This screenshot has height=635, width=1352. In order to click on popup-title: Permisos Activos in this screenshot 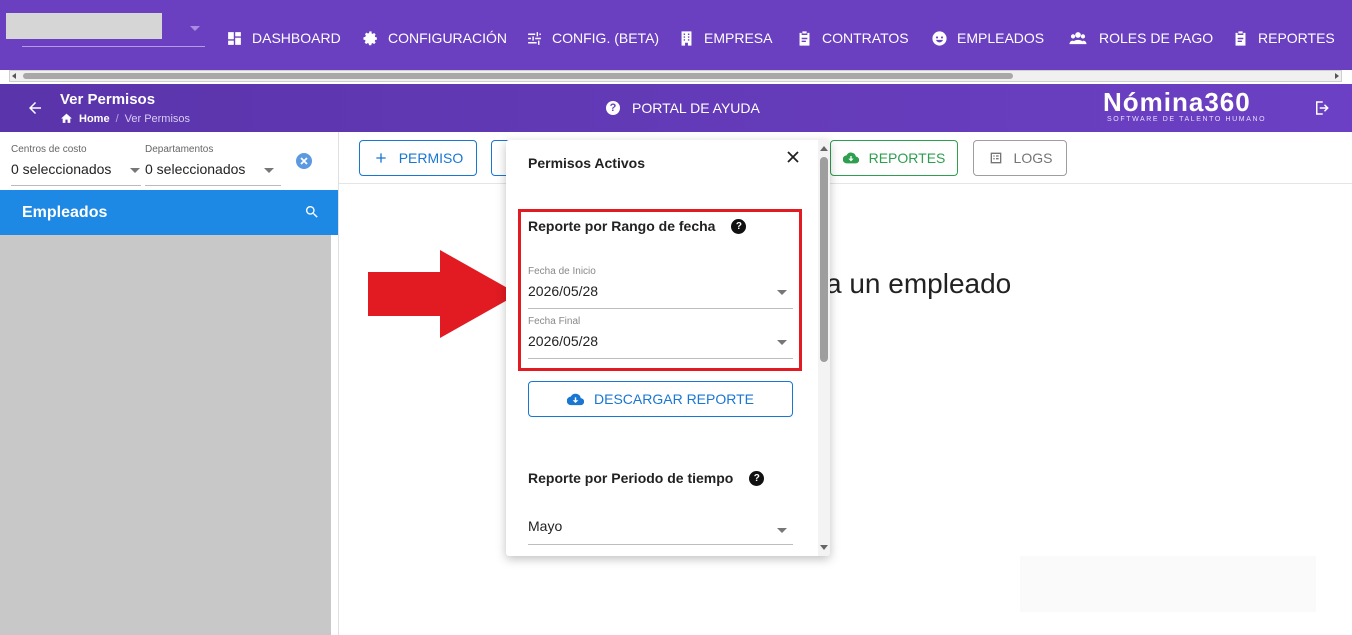, I will do `click(586, 163)`.